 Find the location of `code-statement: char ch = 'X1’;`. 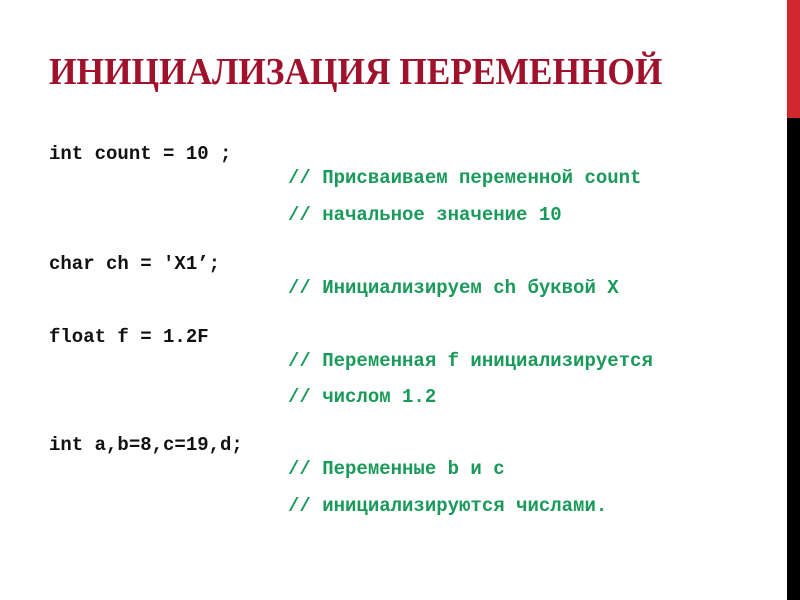

code-statement: char ch = 'X1’; is located at coordinates (135, 264).